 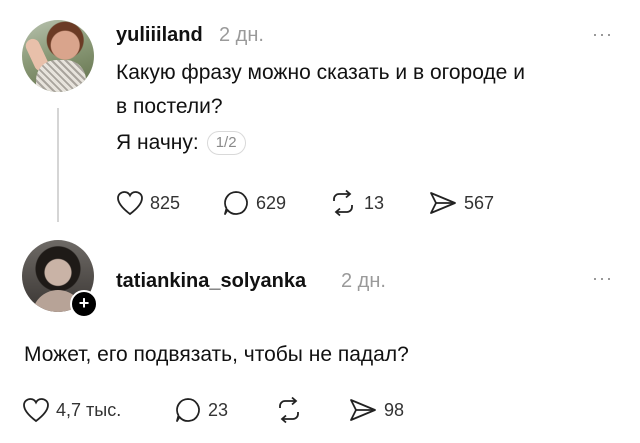 I want to click on share-count: 567, so click(x=479, y=202).